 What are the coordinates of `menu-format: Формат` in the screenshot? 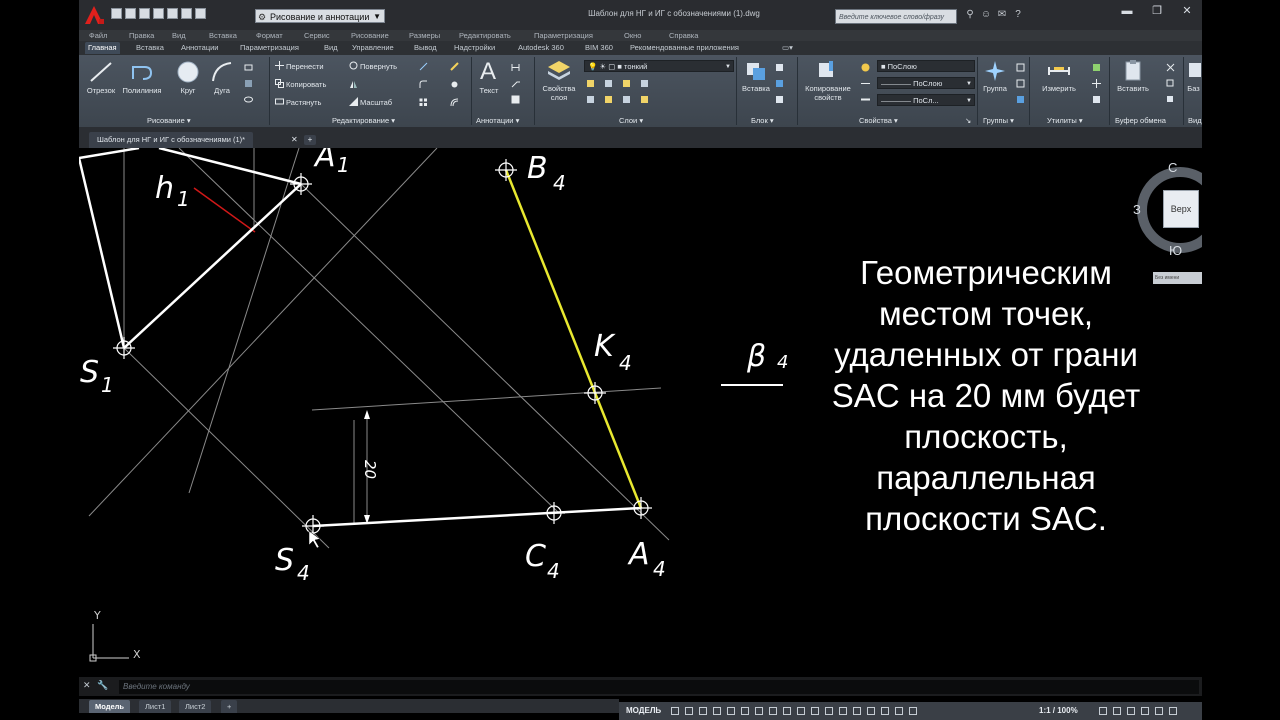 It's located at (269, 35).